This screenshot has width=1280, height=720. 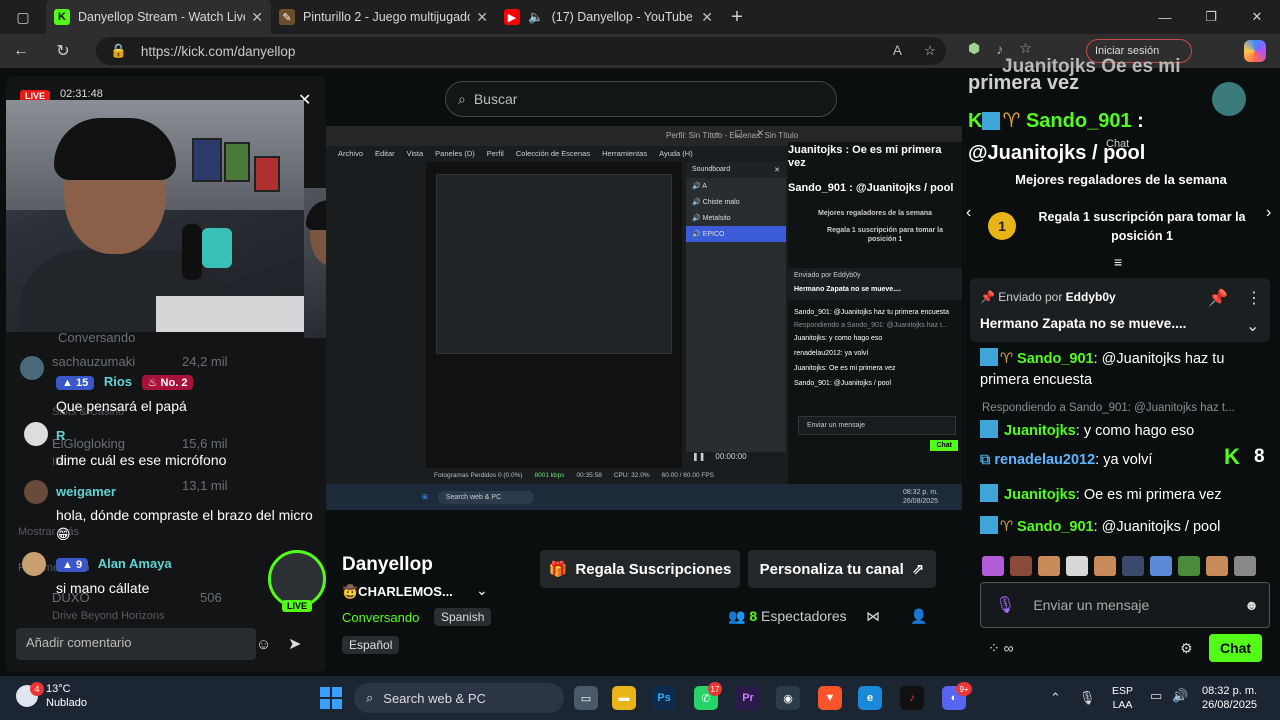 I want to click on mirror-pinned-by: Enviado por Eddyb0y, so click(x=875, y=275).